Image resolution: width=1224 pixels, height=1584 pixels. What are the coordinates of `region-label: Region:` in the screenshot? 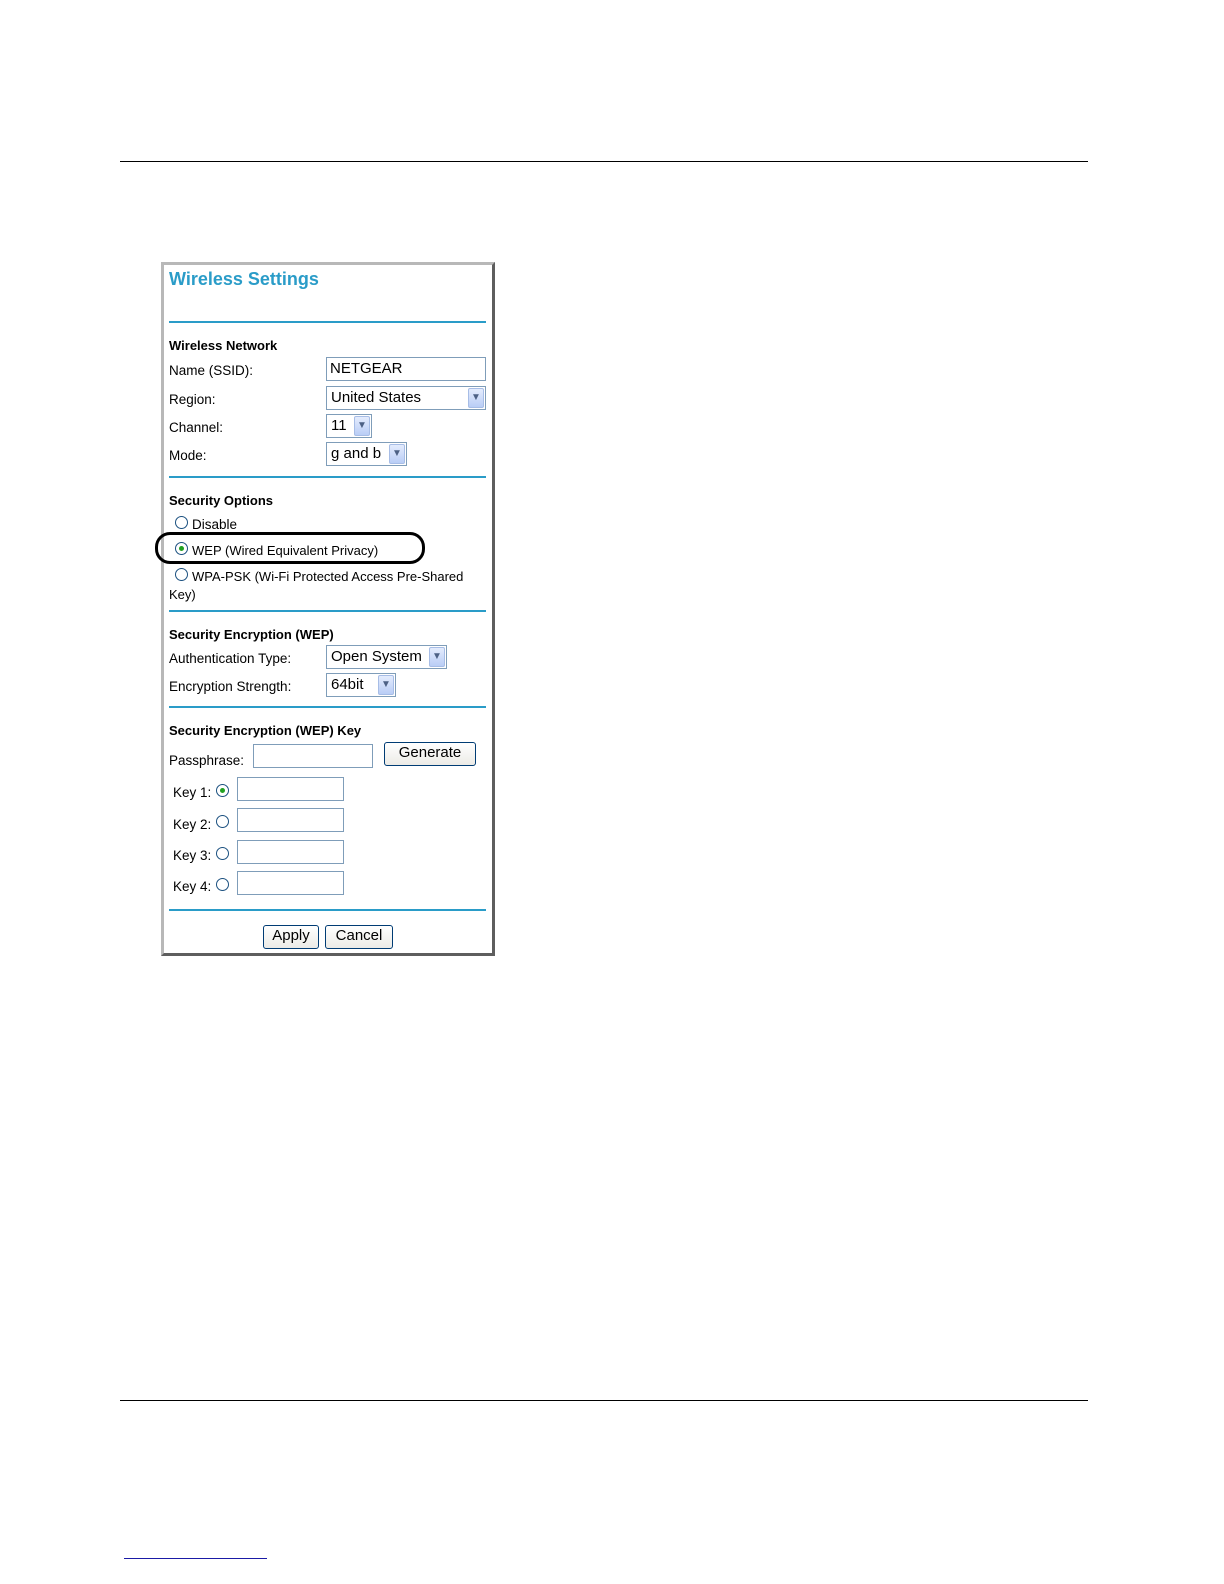 It's located at (192, 399).